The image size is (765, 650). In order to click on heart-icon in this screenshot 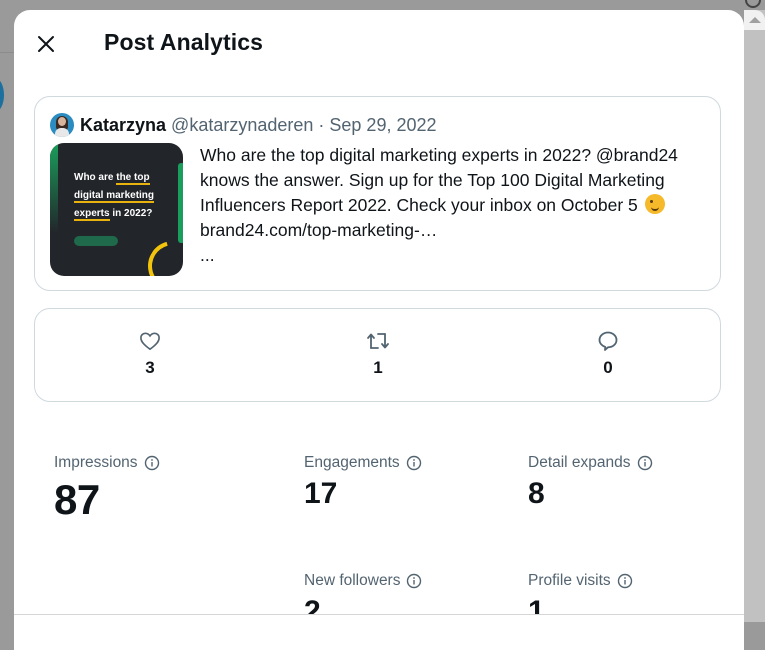, I will do `click(150, 341)`.